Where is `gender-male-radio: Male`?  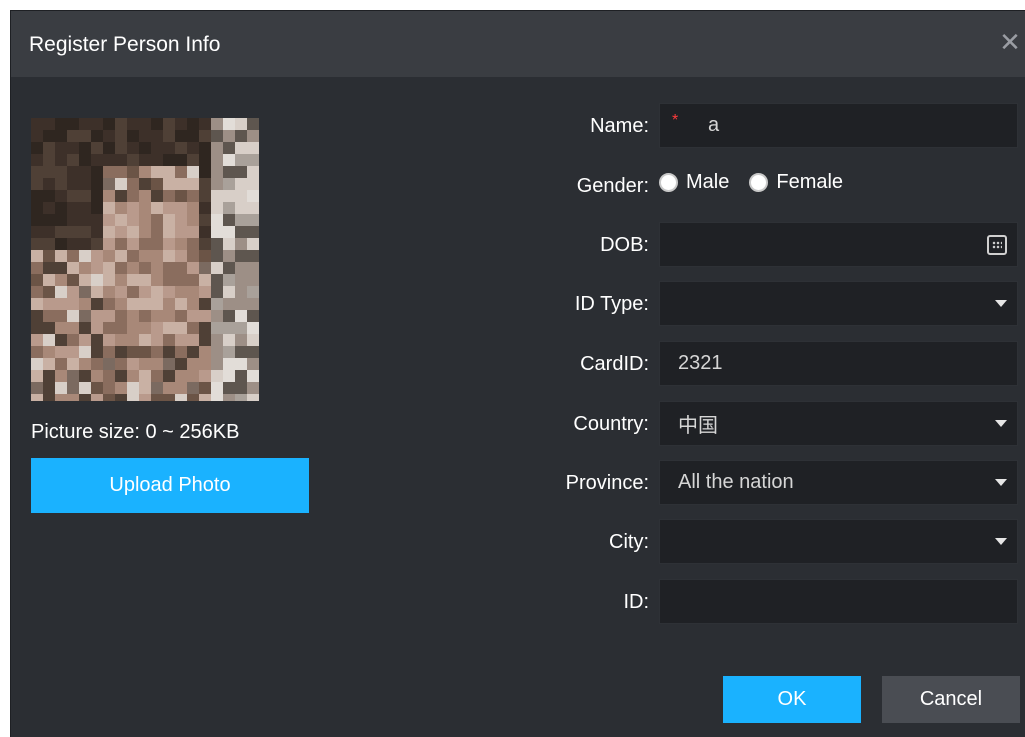
gender-male-radio: Male is located at coordinates (694, 182).